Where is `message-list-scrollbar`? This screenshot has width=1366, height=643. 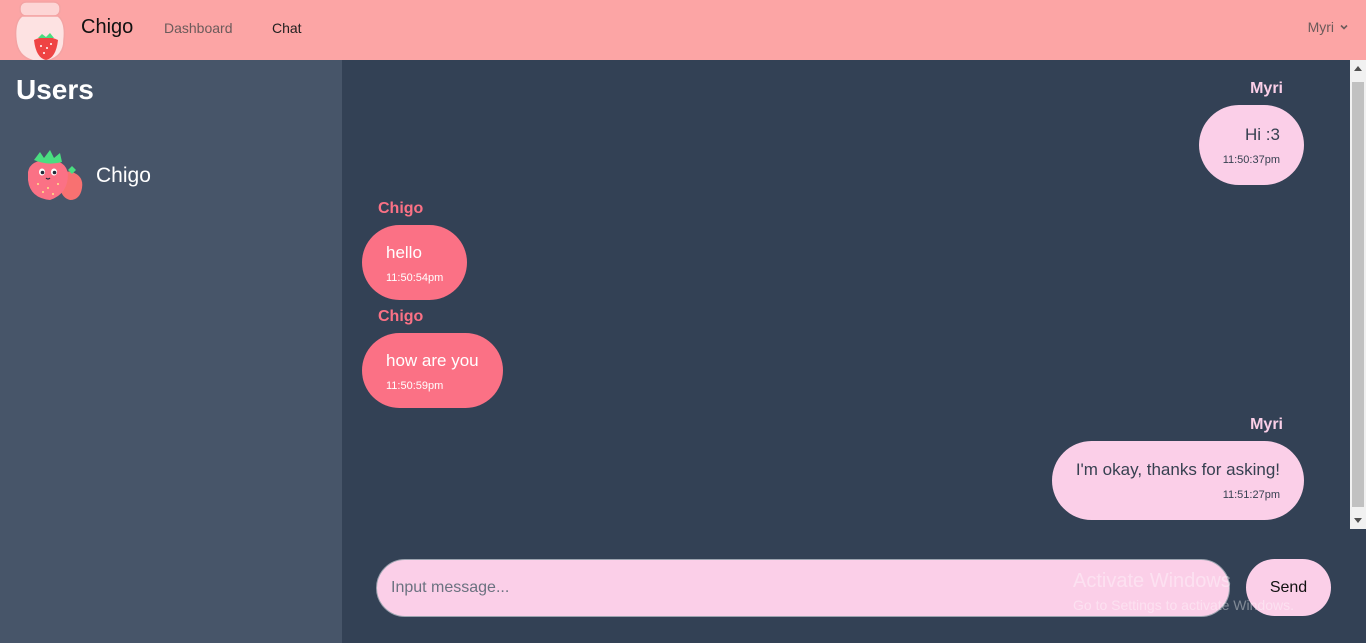 message-list-scrollbar is located at coordinates (1358, 294).